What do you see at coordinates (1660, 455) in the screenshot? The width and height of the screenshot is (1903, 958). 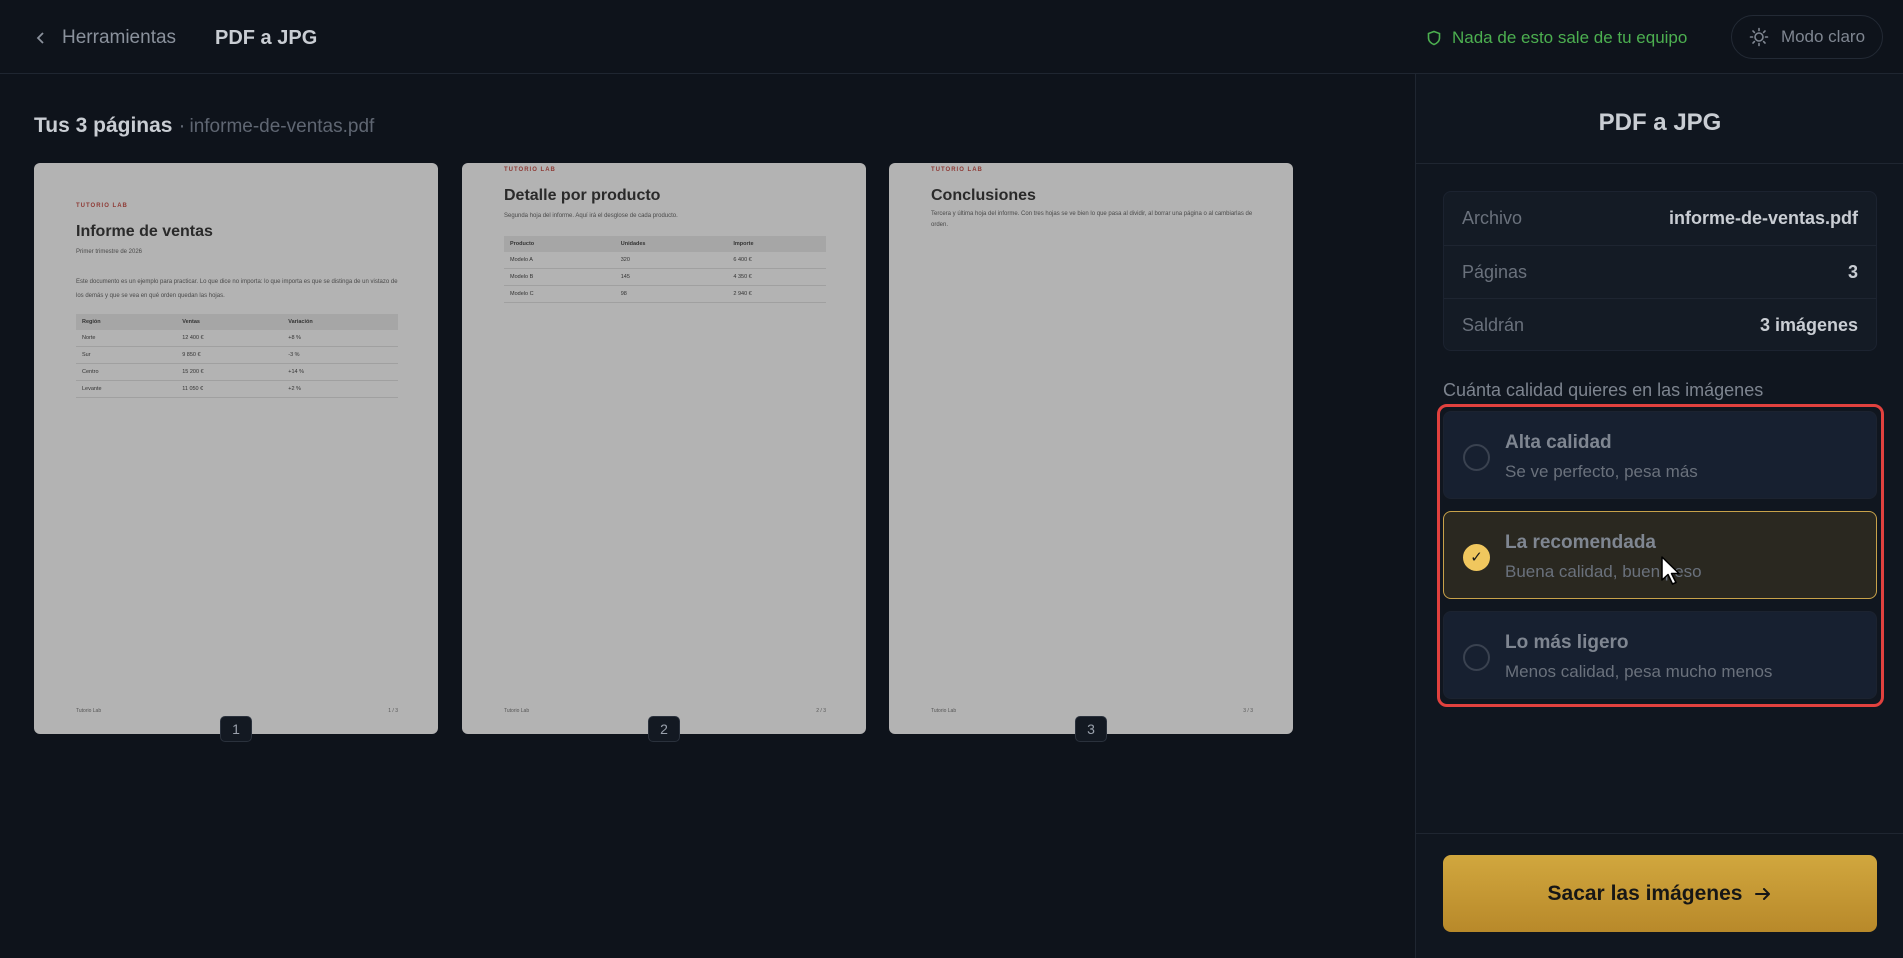 I see `quality-option-high: Alta calidad Se ve perfecto, pesa más` at bounding box center [1660, 455].